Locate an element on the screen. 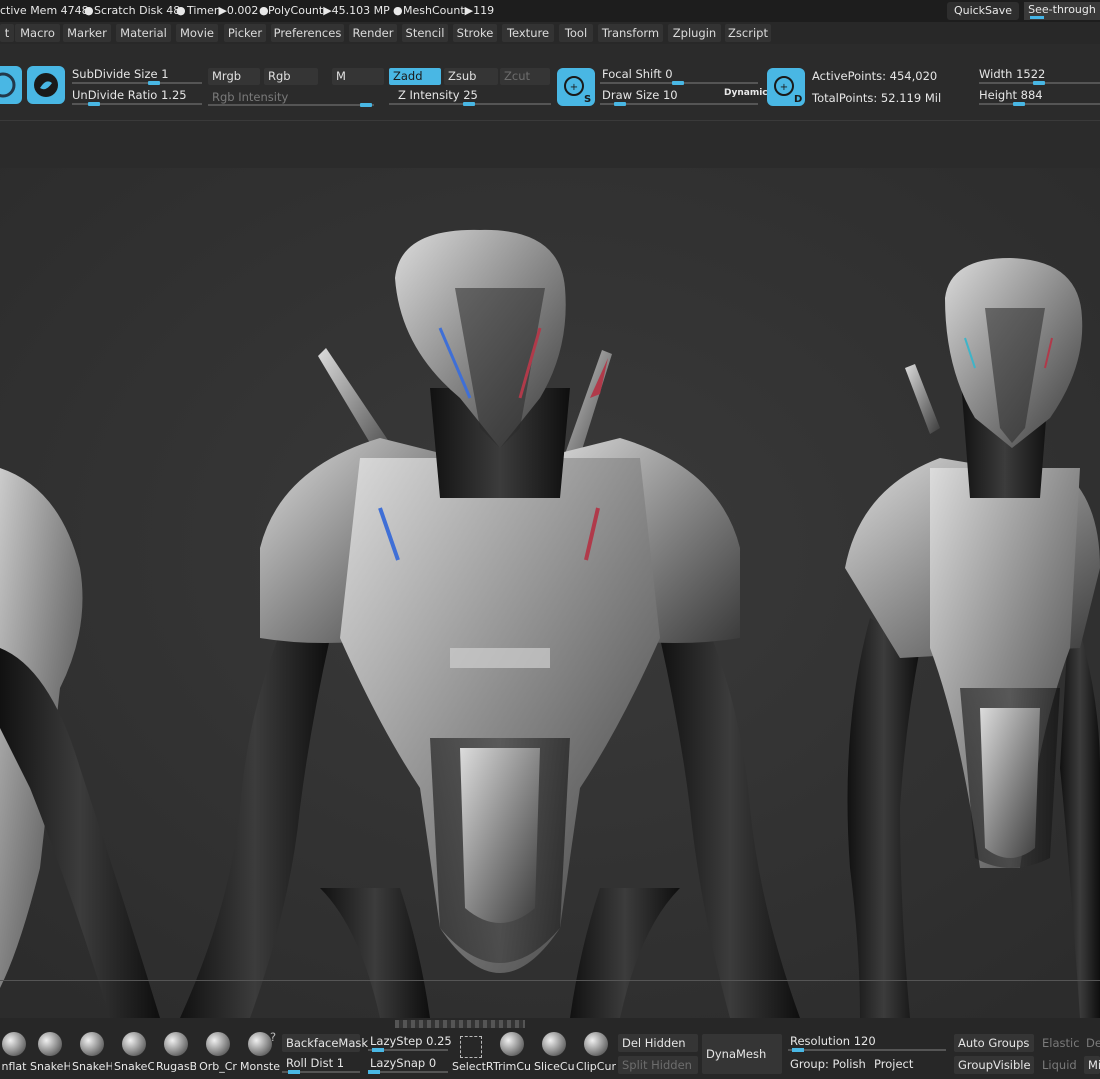 This screenshot has width=1100, height=1079. menu-render: Render is located at coordinates (373, 33).